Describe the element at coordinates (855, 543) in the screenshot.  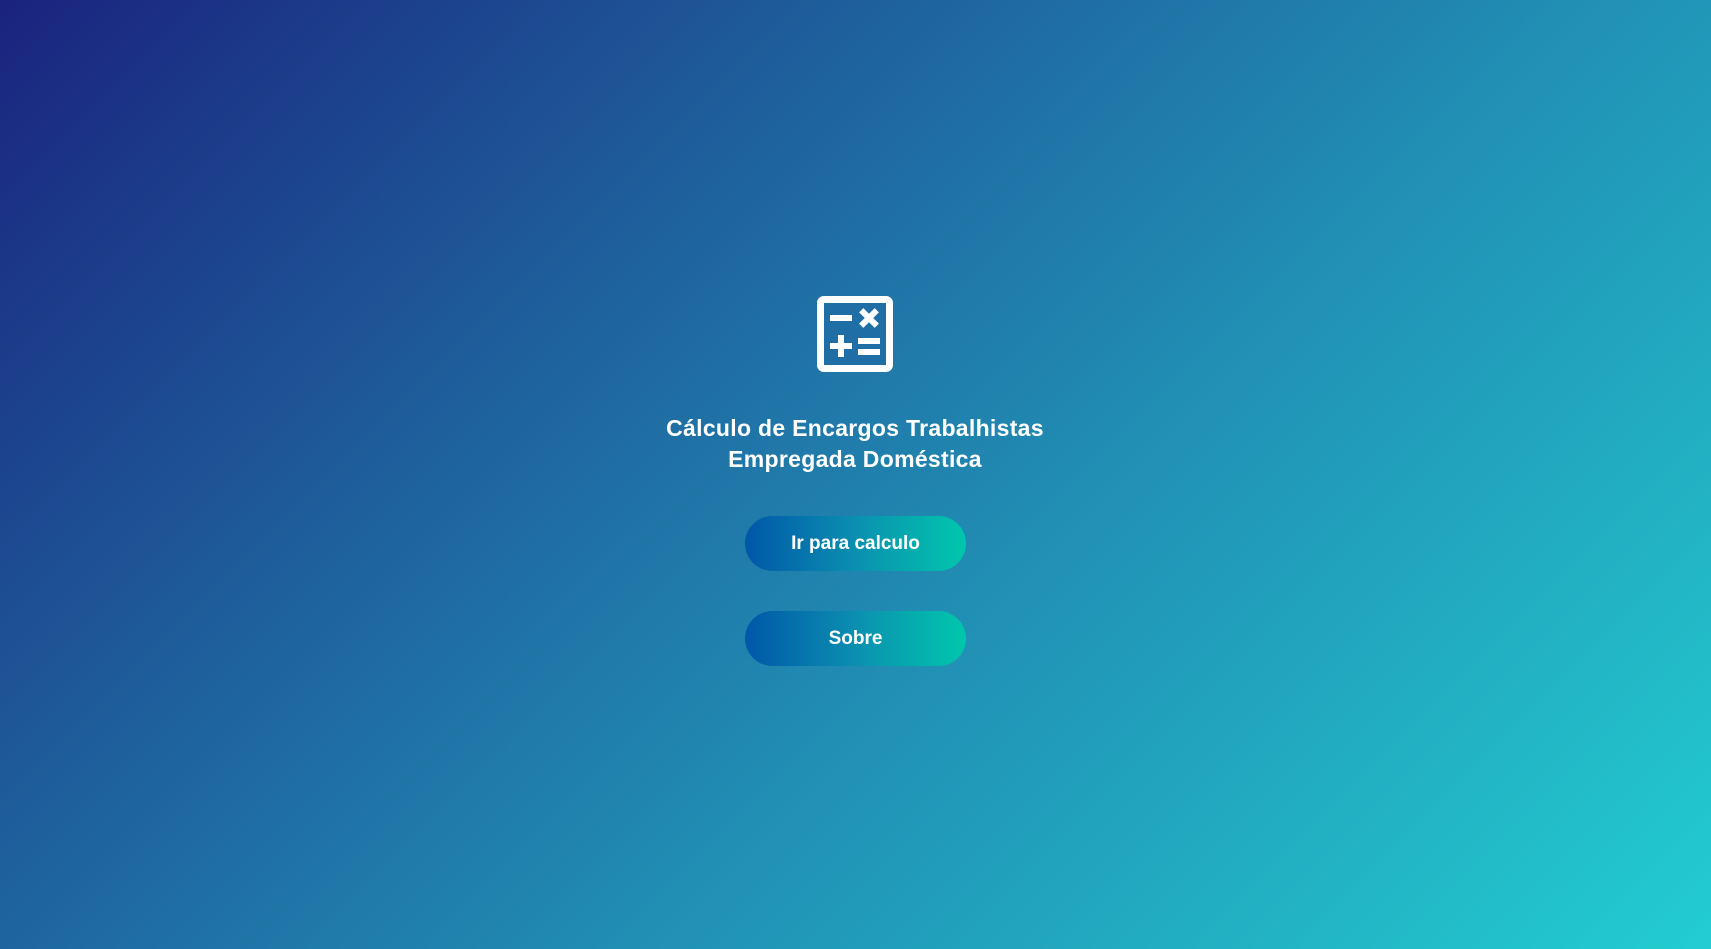
I see `go-to-calculation-button: Ir para calculo` at that location.